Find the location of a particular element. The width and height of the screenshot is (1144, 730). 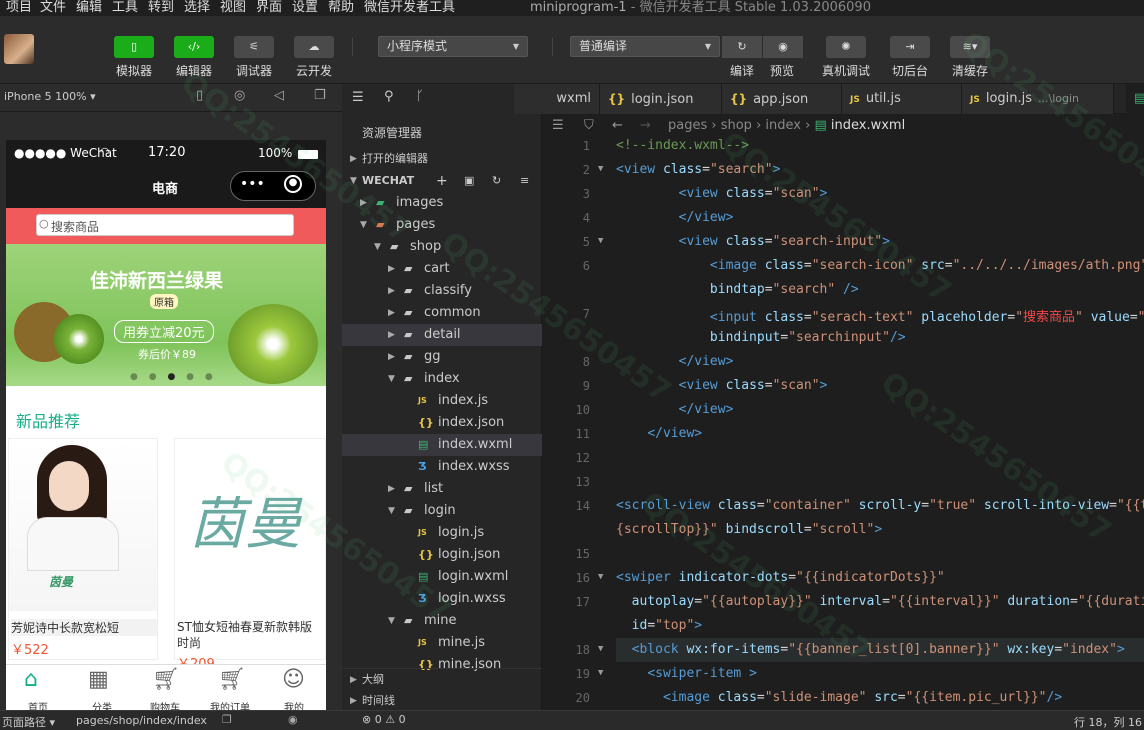

branch-icon: ᚴ is located at coordinates (420, 96).